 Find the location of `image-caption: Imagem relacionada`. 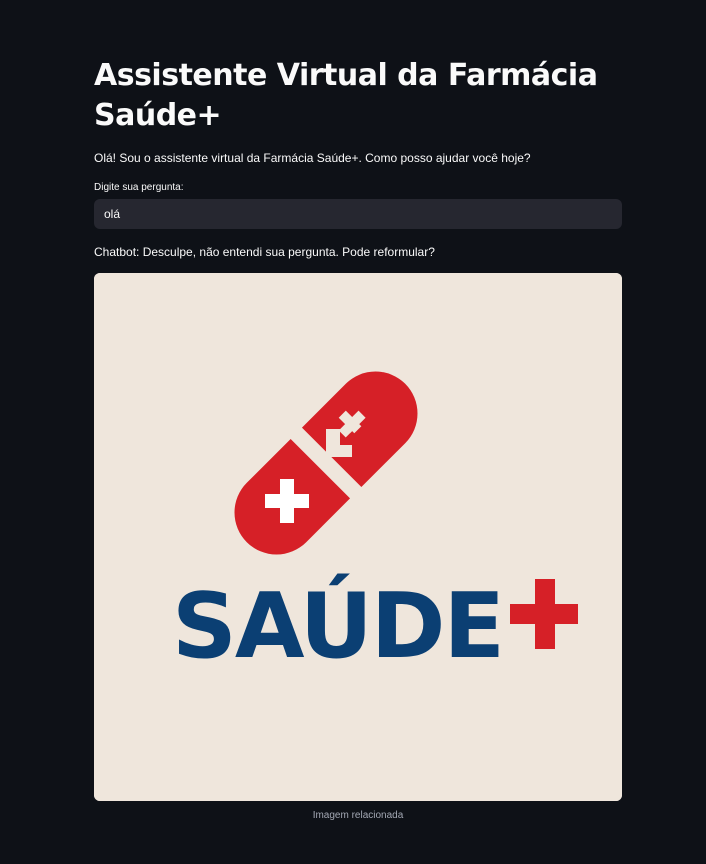

image-caption: Imagem relacionada is located at coordinates (358, 815).